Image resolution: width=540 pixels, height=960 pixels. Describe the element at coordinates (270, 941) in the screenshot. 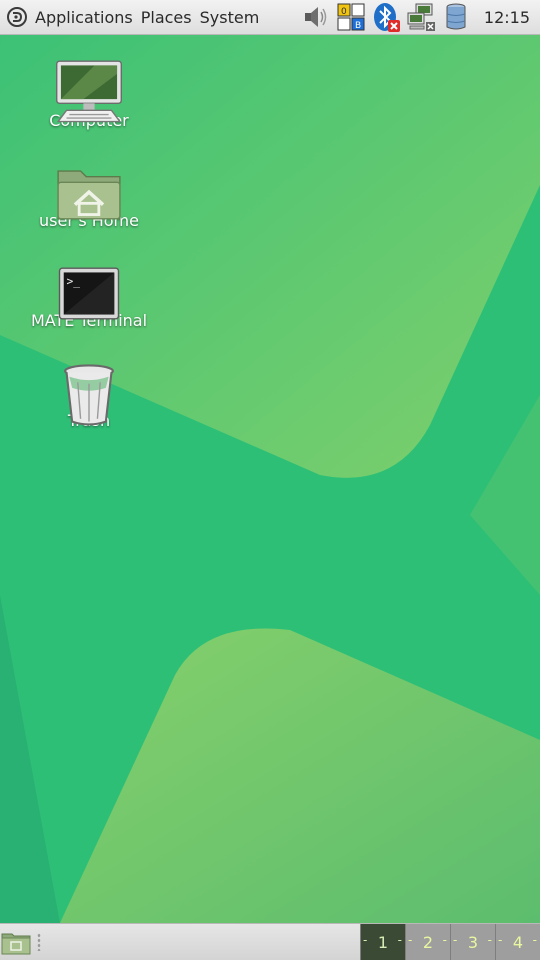

I see `bottom-panel: -1- -2- -3- -4-` at that location.